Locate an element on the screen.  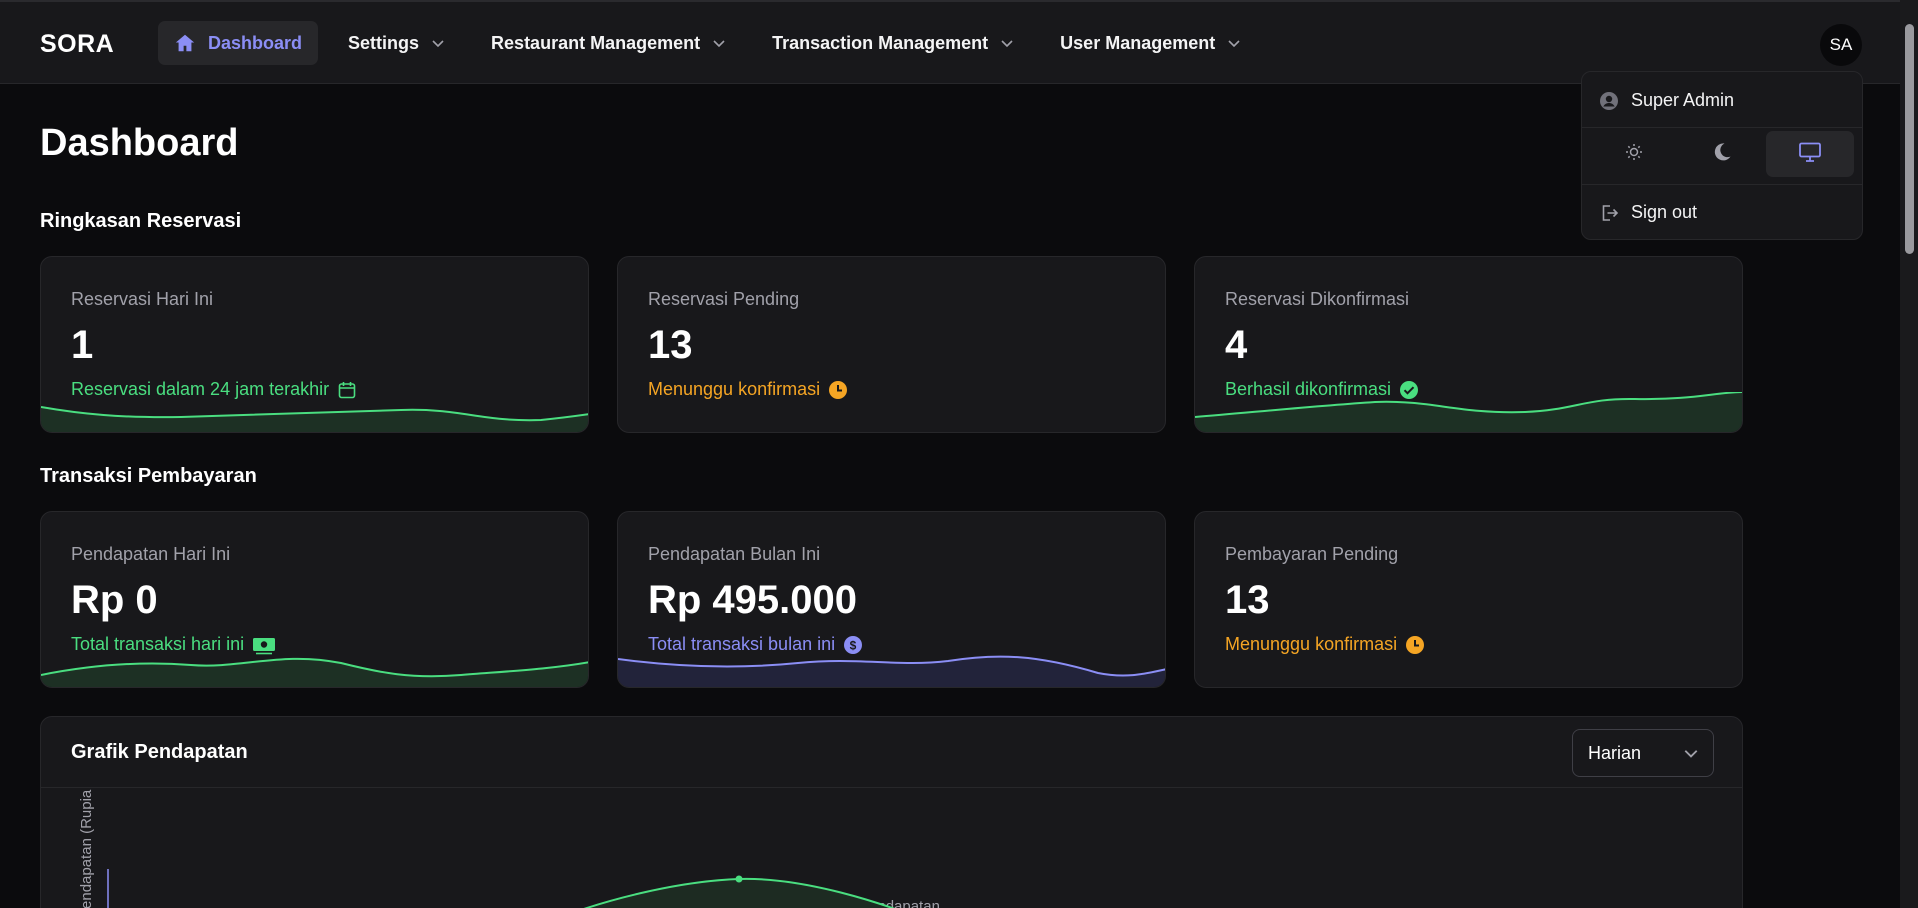
card-label: Reservasi Dikonfirmasi is located at coordinates (1317, 299).